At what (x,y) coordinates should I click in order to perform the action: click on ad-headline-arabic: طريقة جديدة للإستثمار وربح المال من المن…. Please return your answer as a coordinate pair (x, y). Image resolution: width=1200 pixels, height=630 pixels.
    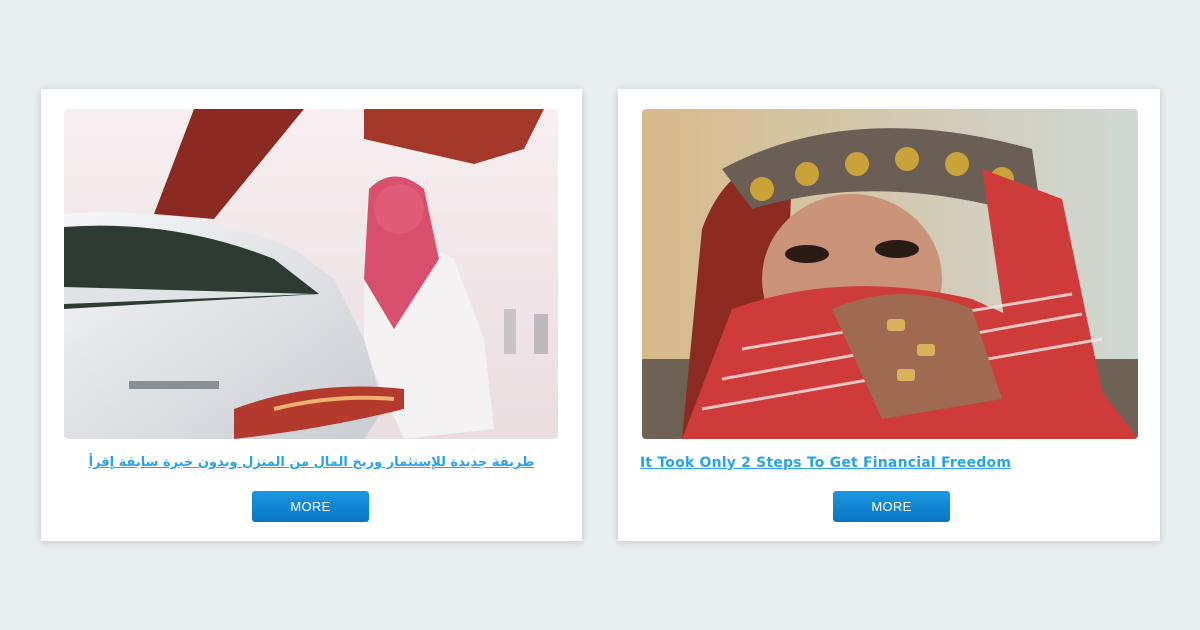
    Looking at the image, I should click on (311, 462).